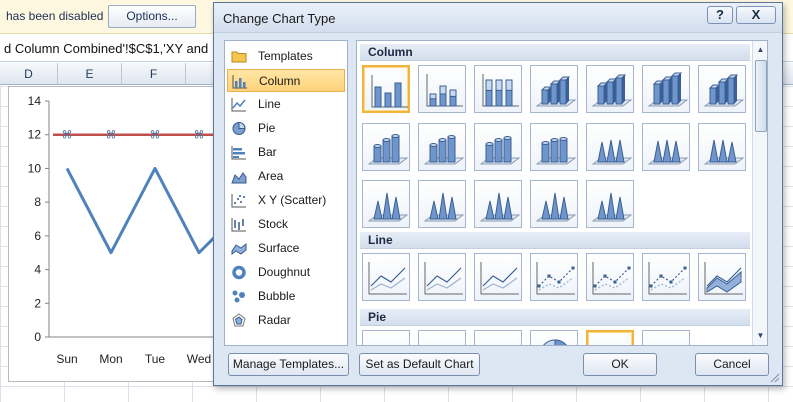  Describe the element at coordinates (419, 364) in the screenshot. I see `set-default-chart-button: Set as Default Chart` at that location.